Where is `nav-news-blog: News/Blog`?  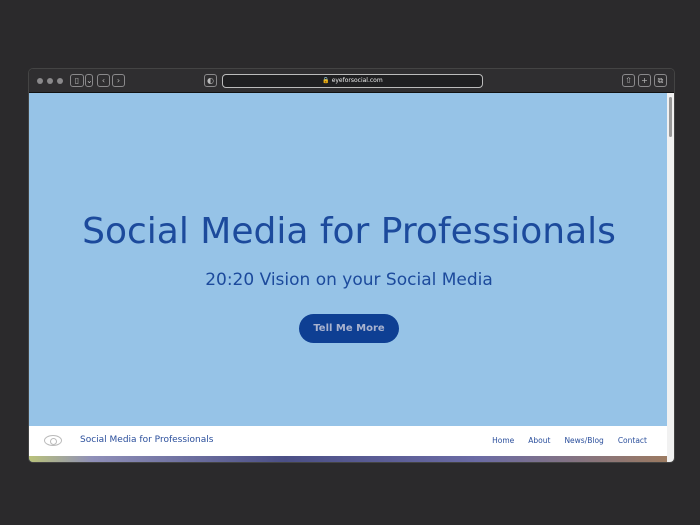
nav-news-blog: News/Blog is located at coordinates (583, 440).